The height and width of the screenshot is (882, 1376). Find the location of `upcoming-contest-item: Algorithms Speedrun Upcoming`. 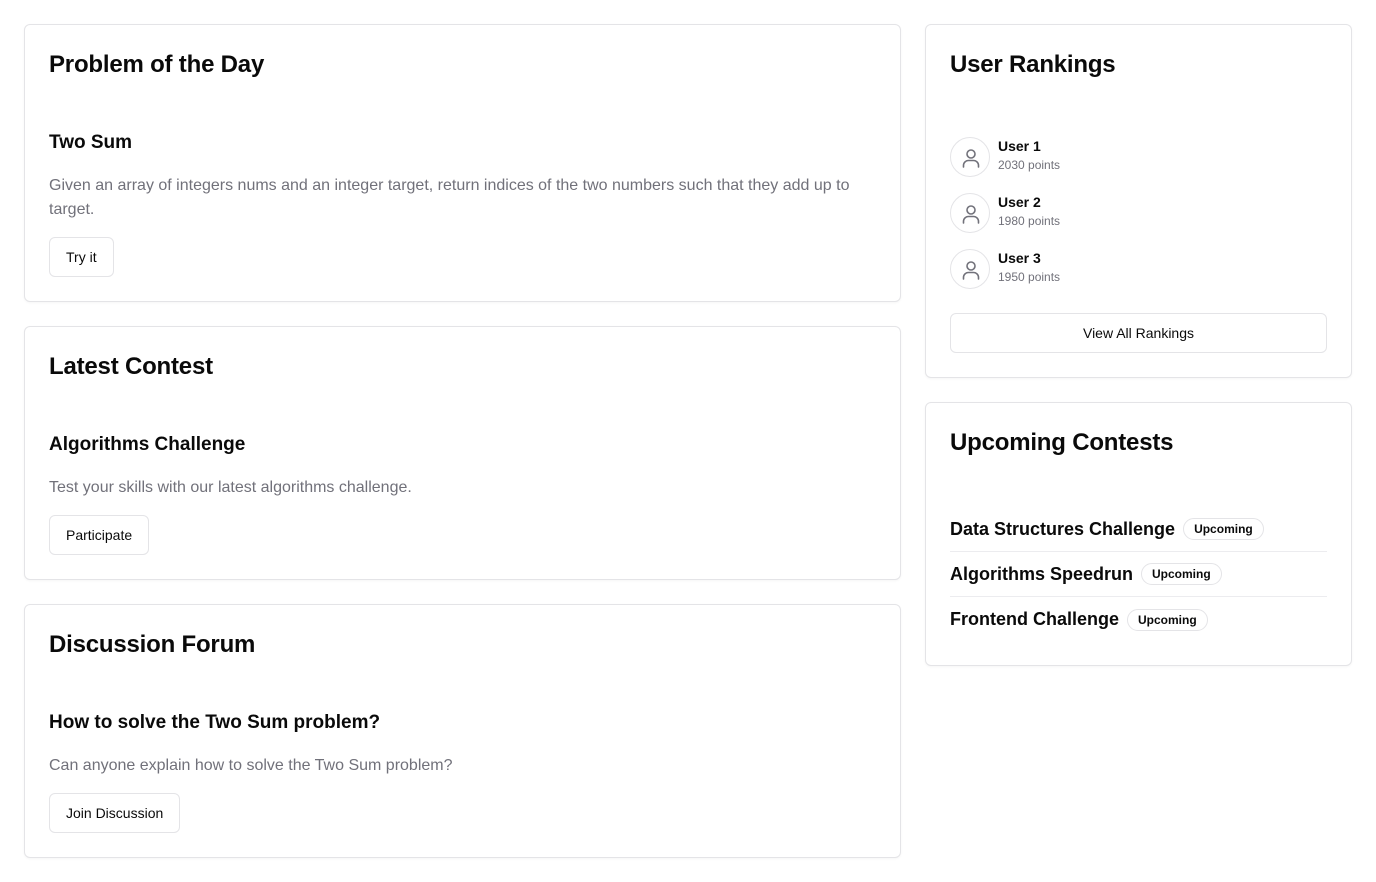

upcoming-contest-item: Algorithms Speedrun Upcoming is located at coordinates (1138, 574).